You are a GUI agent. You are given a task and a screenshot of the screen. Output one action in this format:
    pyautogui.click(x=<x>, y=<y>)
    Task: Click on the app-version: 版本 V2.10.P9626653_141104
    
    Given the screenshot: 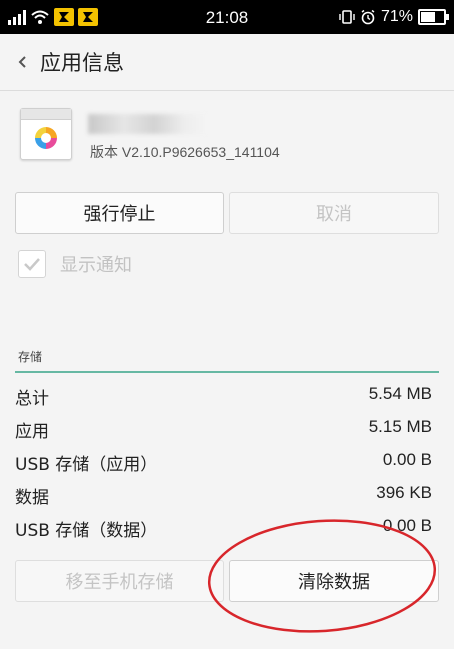 What is the action you would take?
    pyautogui.click(x=185, y=152)
    